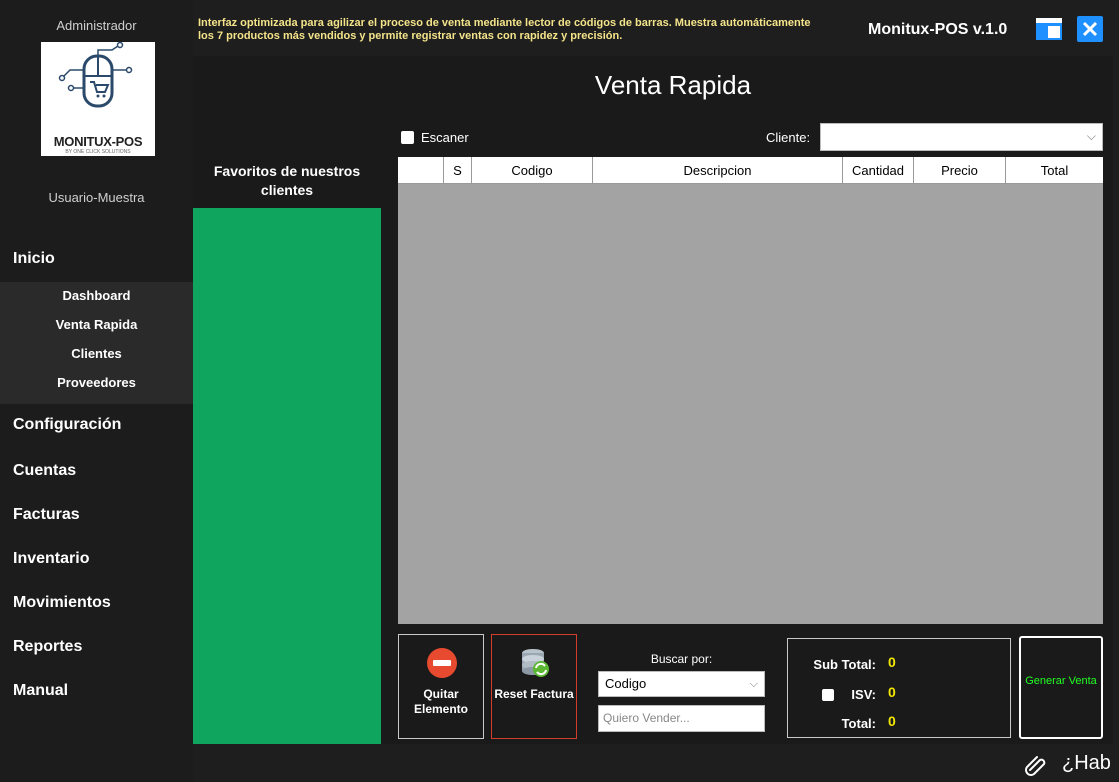  I want to click on remove-item-button: Quitar Elemento, so click(441, 686).